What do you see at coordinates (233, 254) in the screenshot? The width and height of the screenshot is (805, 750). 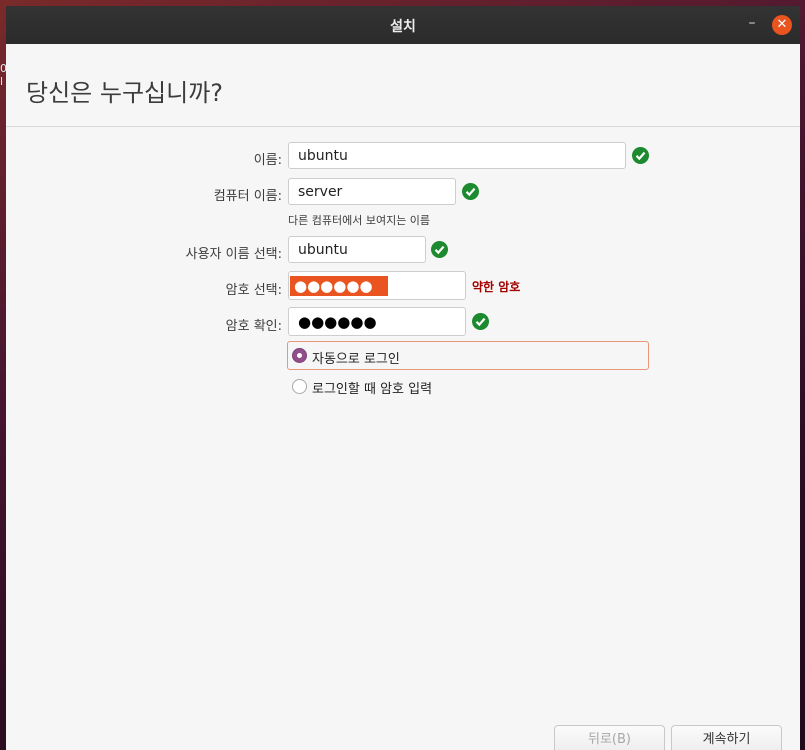 I see `username-label: 사용자 이름 선택:` at bounding box center [233, 254].